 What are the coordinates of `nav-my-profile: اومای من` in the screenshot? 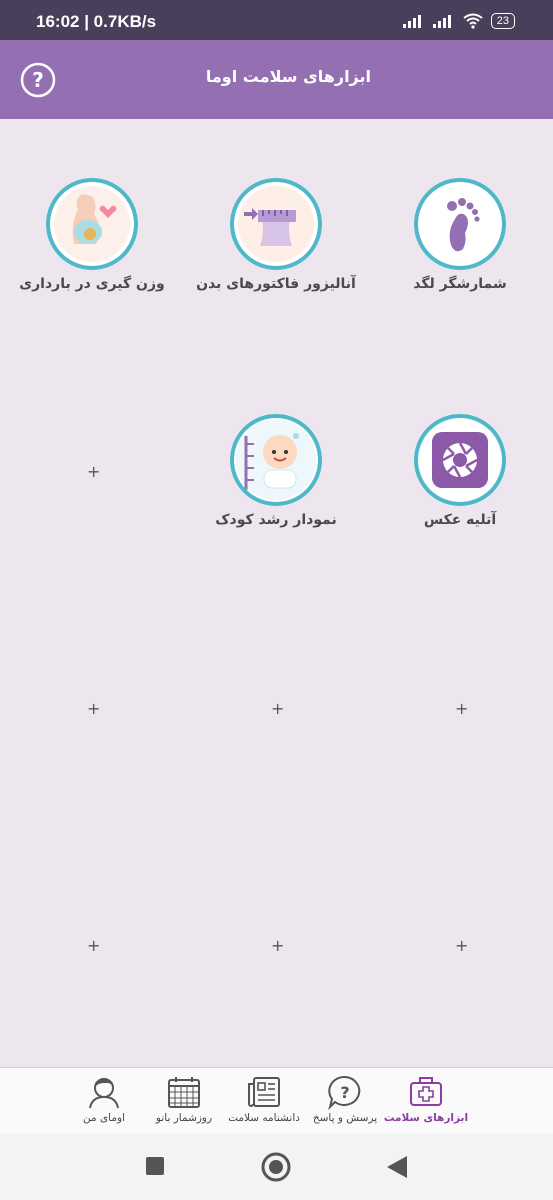 It's located at (104, 1101).